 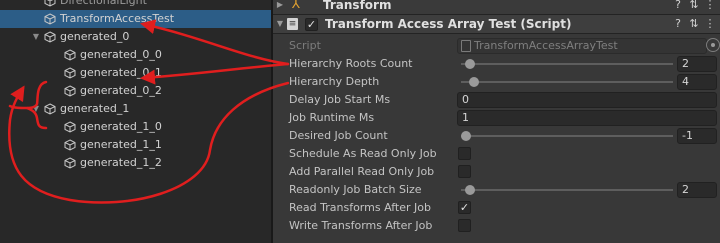 I want to click on script-field-value: TransformAccessArrayTest, so click(x=546, y=45).